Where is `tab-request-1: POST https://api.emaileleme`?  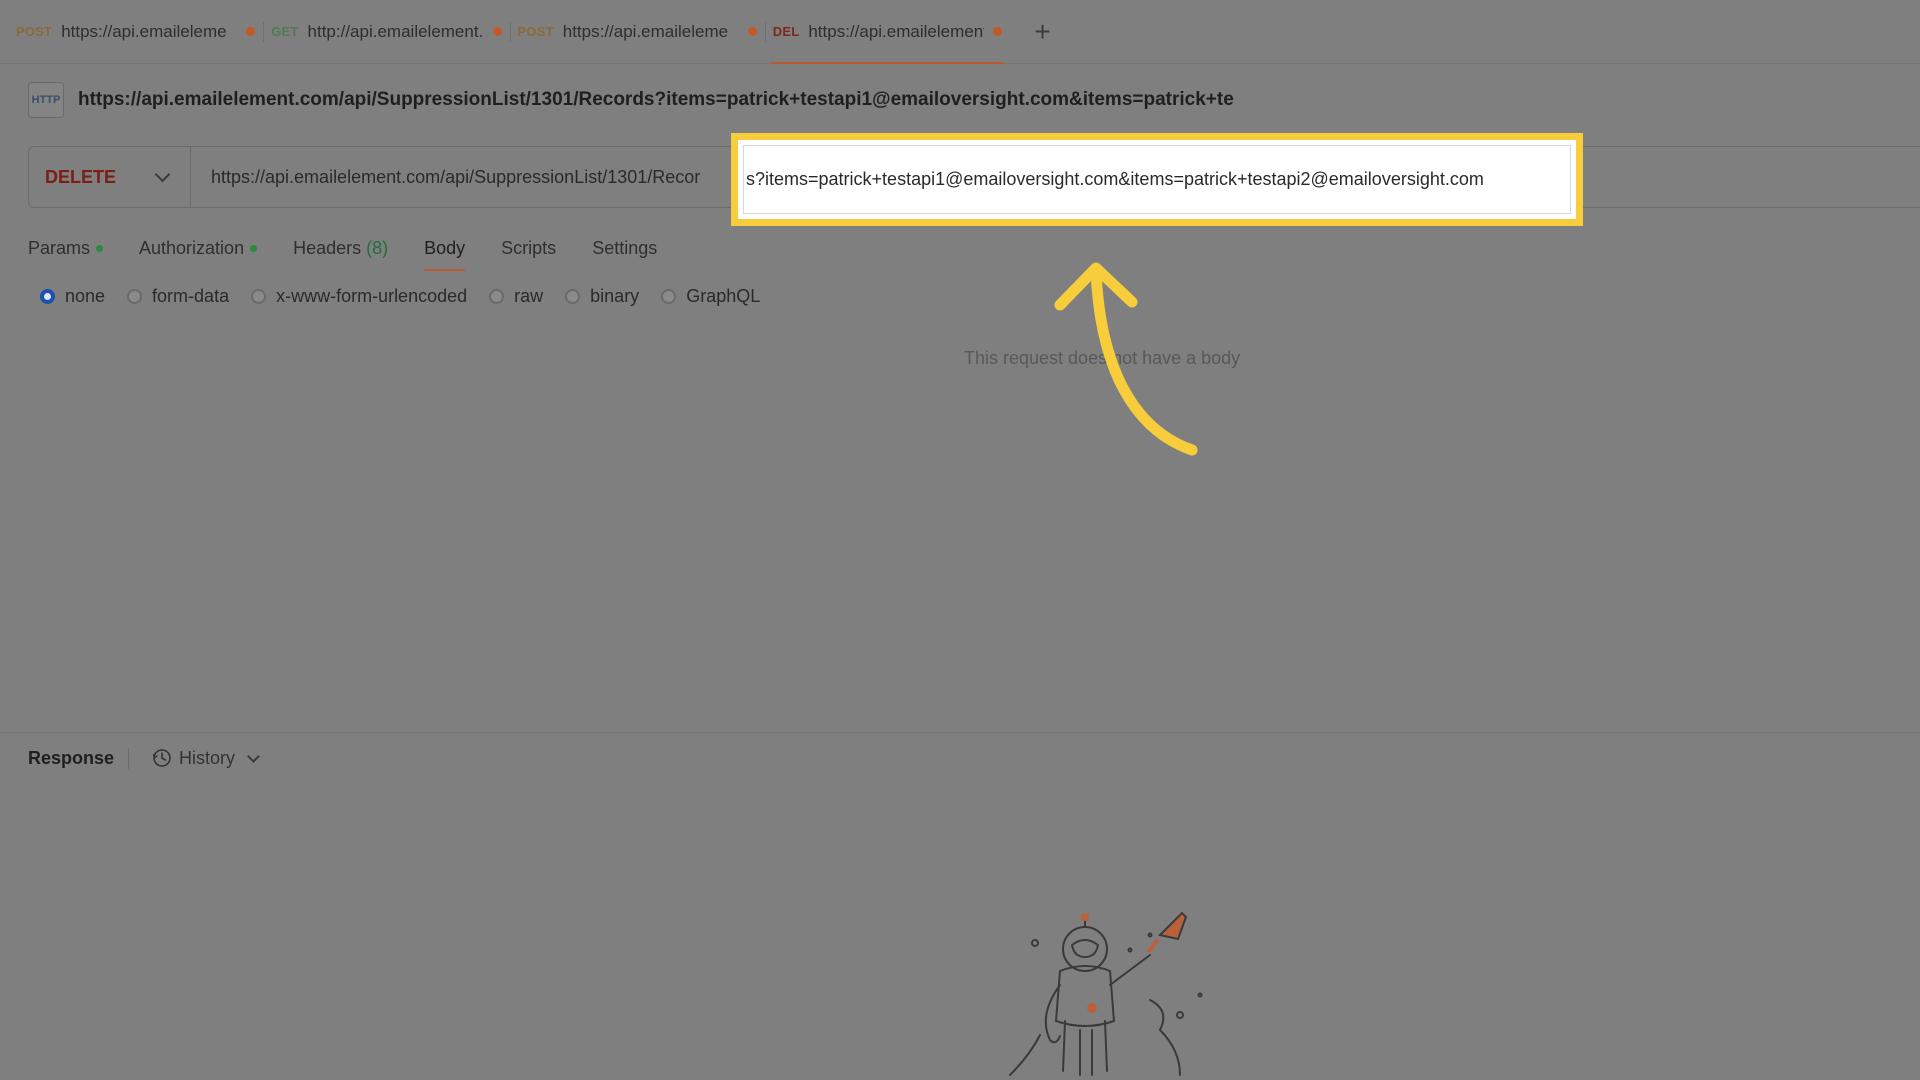
tab-request-1: POST https://api.emaileleme is located at coordinates (141, 32).